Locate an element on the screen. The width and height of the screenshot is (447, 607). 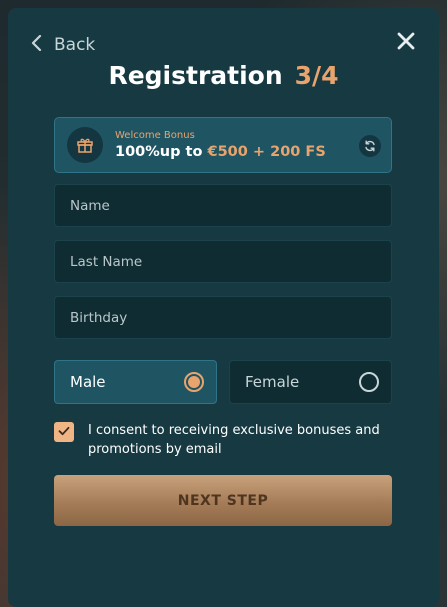
refresh-icon is located at coordinates (370, 146).